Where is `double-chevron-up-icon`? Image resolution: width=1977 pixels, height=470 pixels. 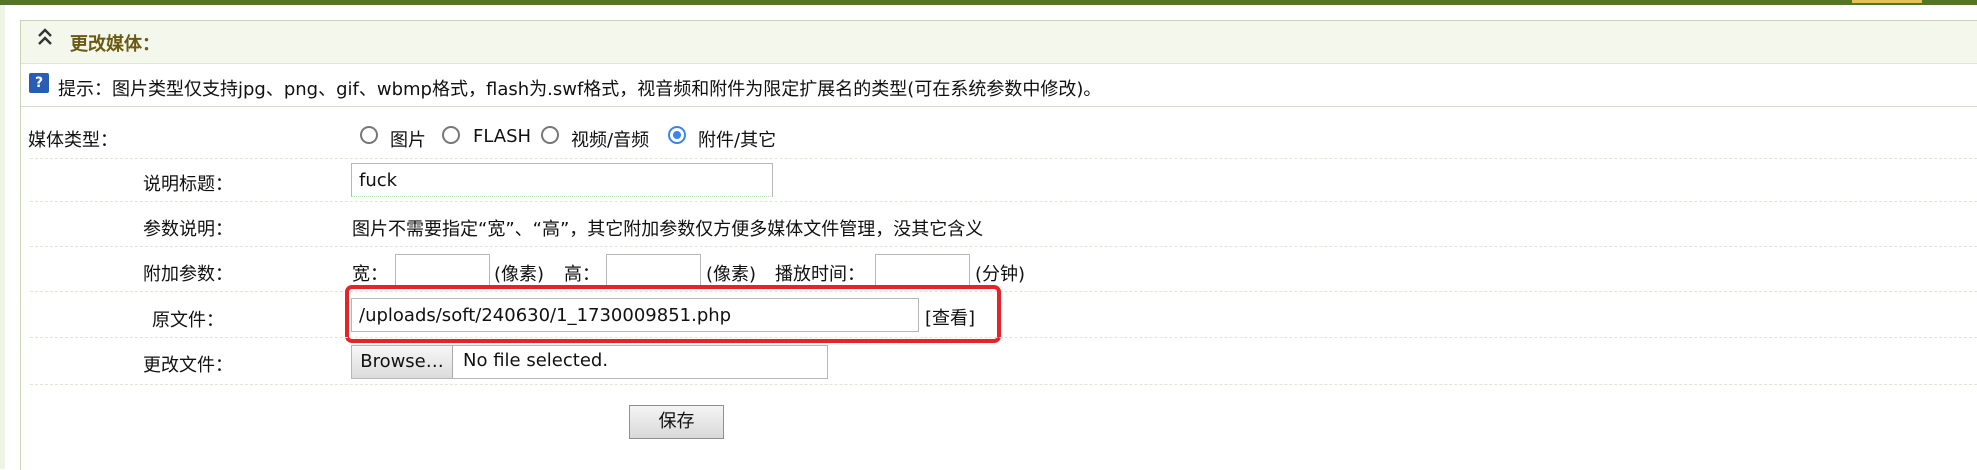
double-chevron-up-icon is located at coordinates (45, 42).